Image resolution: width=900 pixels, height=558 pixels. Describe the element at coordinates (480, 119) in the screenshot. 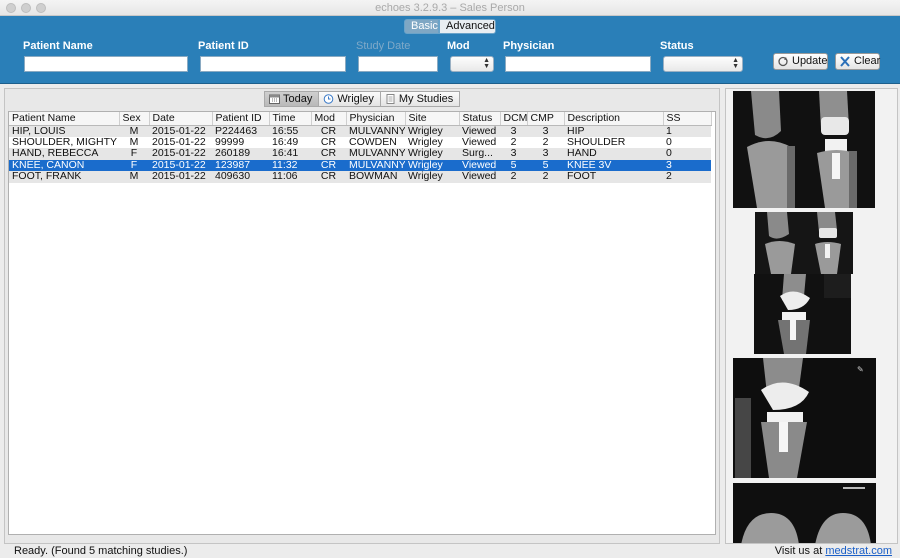

I see `column-header: Status` at that location.